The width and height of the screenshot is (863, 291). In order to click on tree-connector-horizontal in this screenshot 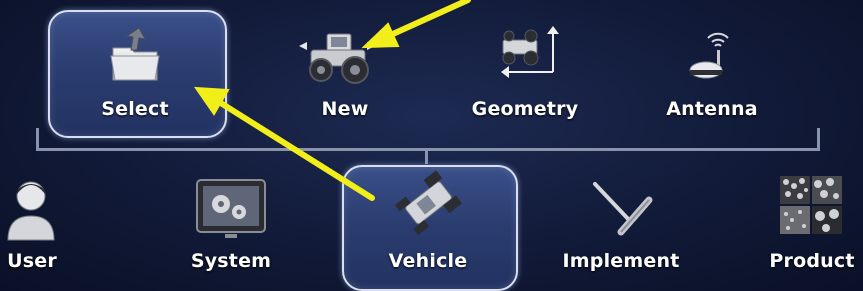, I will do `click(428, 149)`.